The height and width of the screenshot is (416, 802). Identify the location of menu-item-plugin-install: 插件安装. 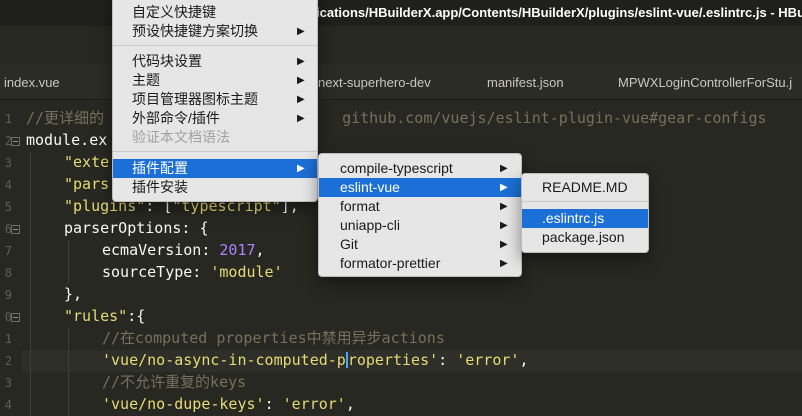
(215, 187).